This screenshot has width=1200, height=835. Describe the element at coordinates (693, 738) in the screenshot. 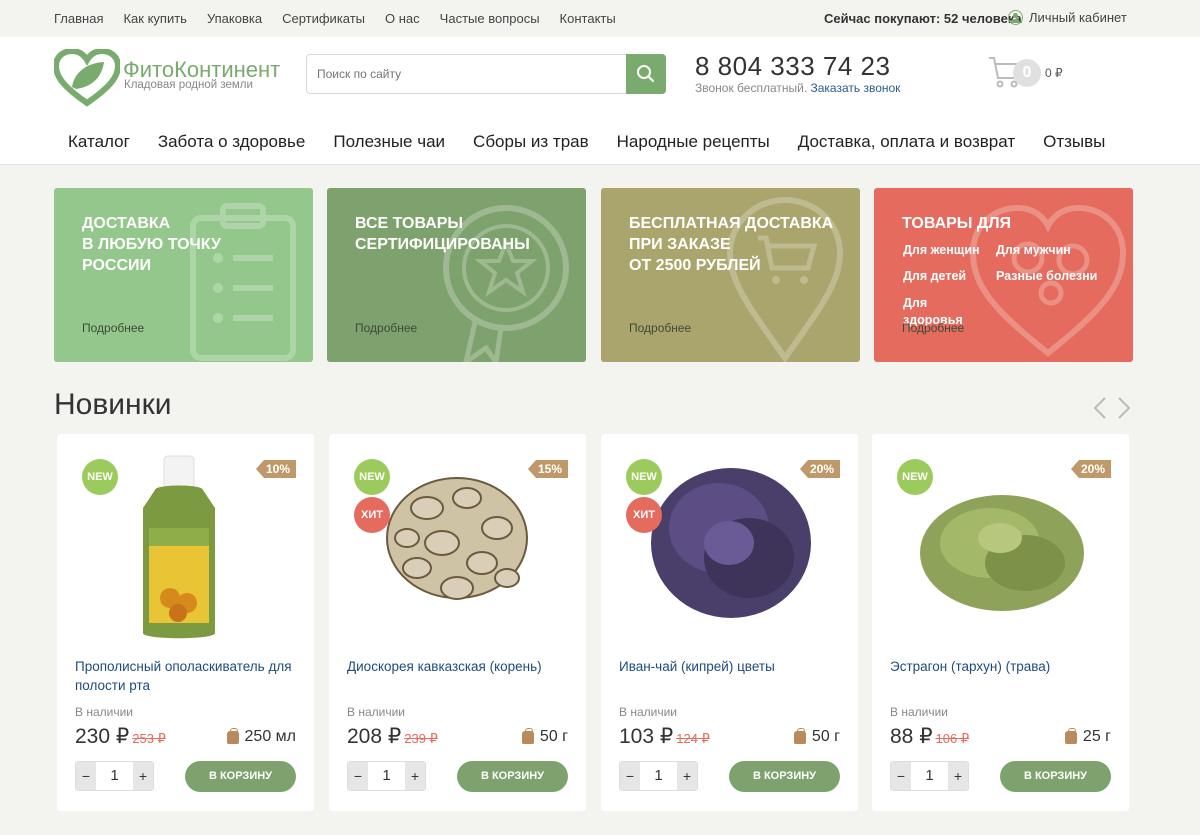

I see `old-price: 124 ₽` at that location.